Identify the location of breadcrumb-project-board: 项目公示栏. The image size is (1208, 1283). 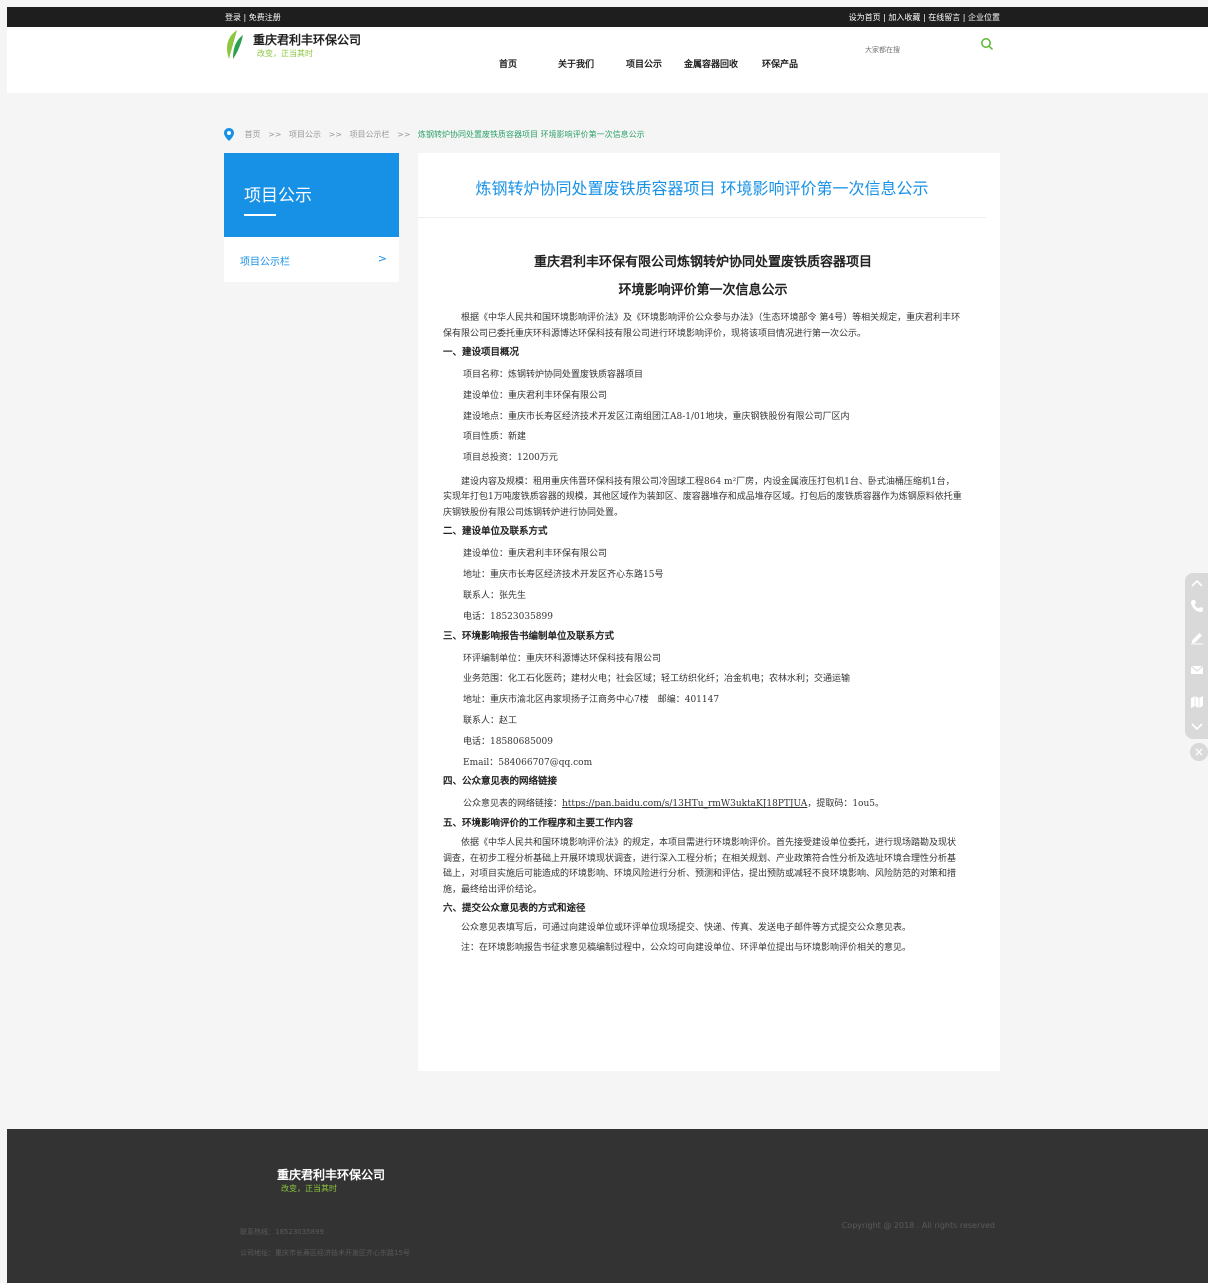
(370, 134).